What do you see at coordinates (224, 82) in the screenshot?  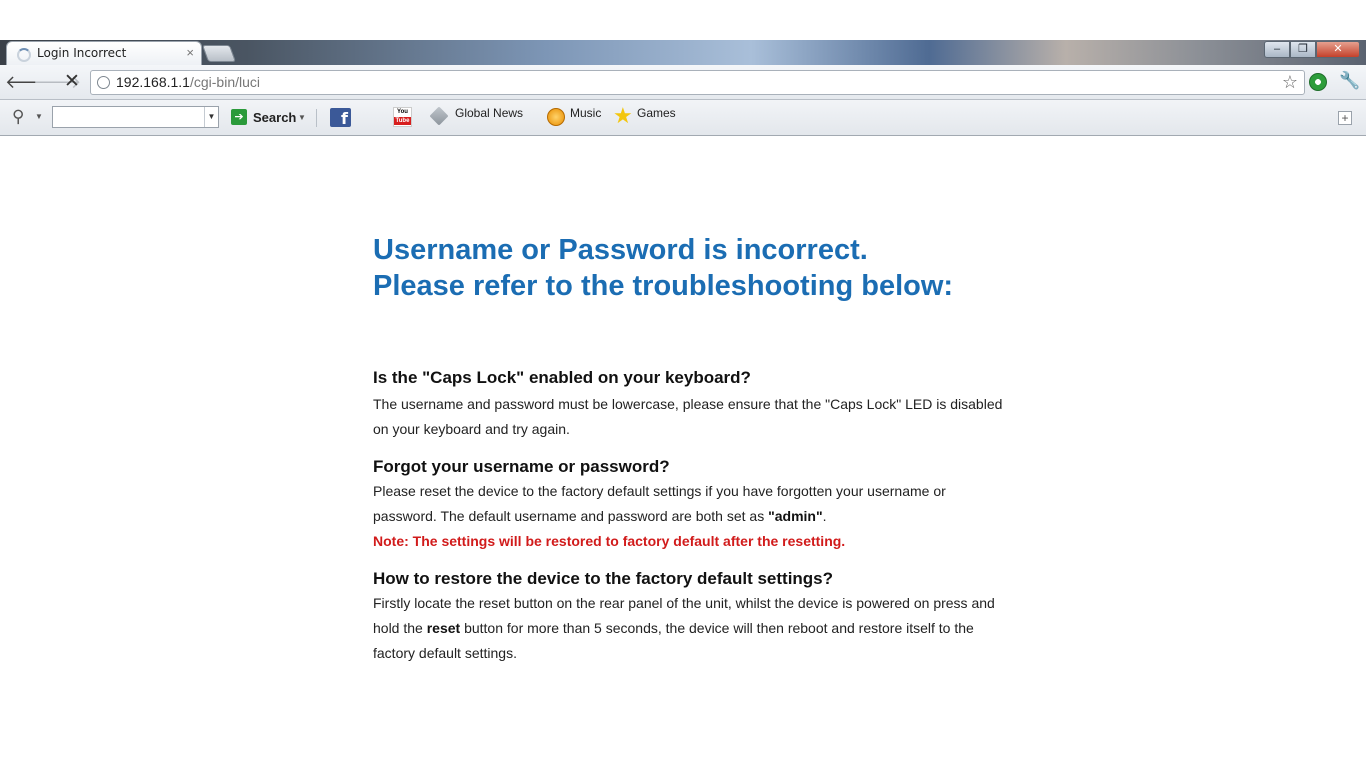 I see `url-path: /cgi-bin/luci` at bounding box center [224, 82].